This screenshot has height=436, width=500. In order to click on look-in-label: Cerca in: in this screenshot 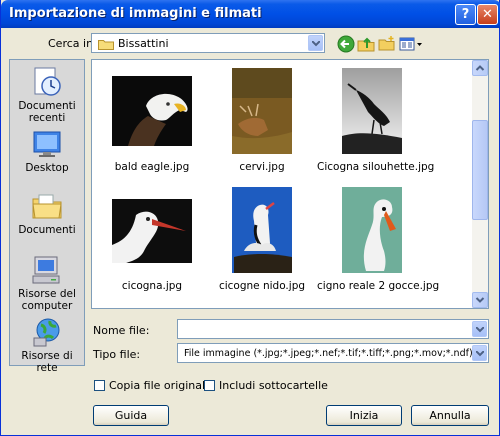, I will do `click(72, 43)`.